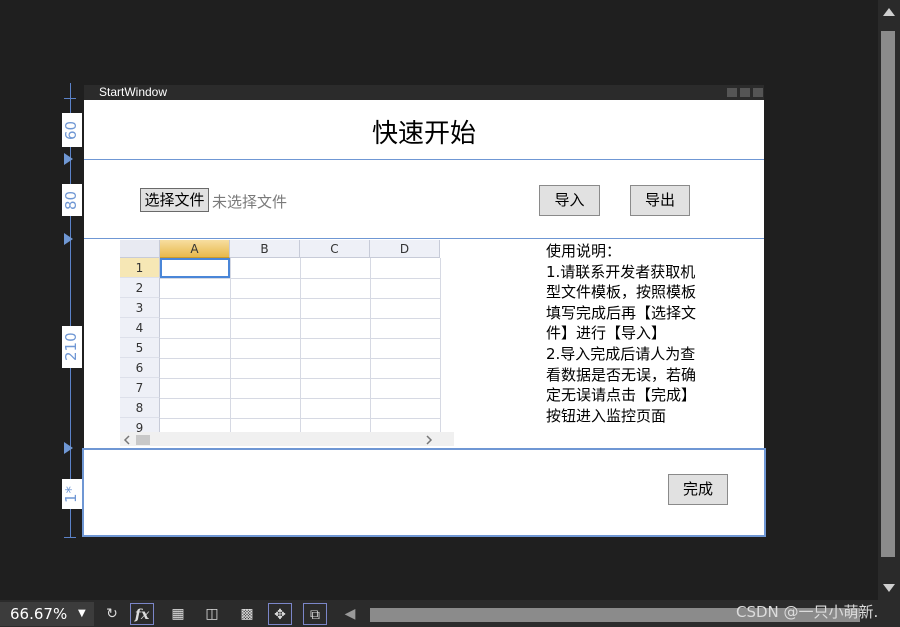  I want to click on sheet-horizontal-scrollbar, so click(287, 439).